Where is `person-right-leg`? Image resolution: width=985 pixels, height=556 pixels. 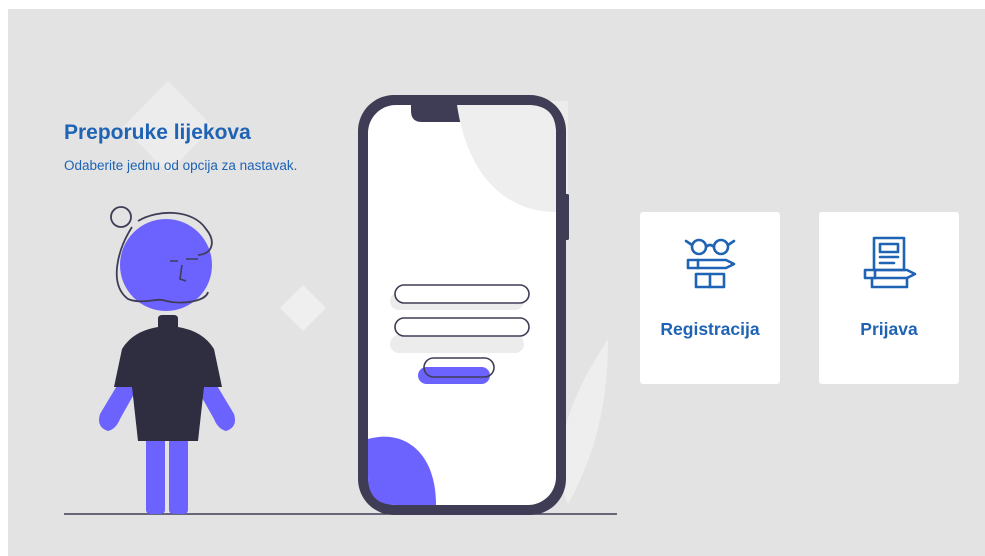
person-right-leg is located at coordinates (178, 474).